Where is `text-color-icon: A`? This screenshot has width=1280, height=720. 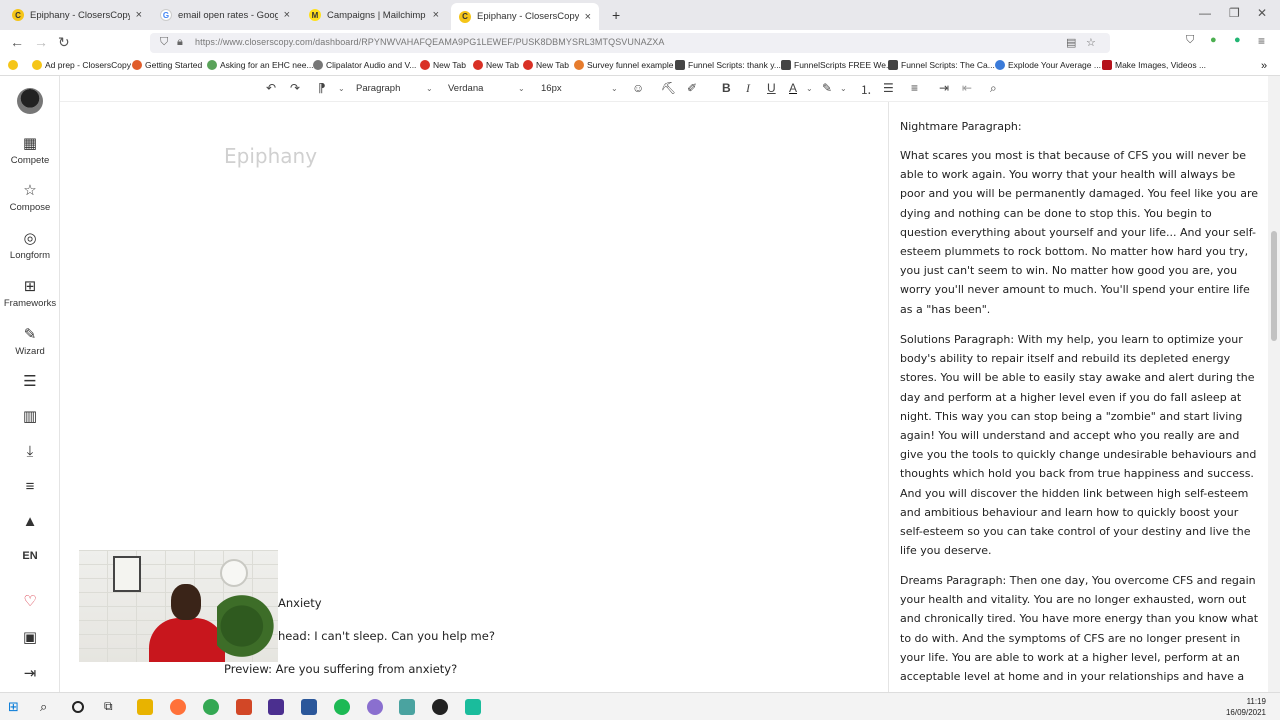 text-color-icon: A is located at coordinates (793, 88).